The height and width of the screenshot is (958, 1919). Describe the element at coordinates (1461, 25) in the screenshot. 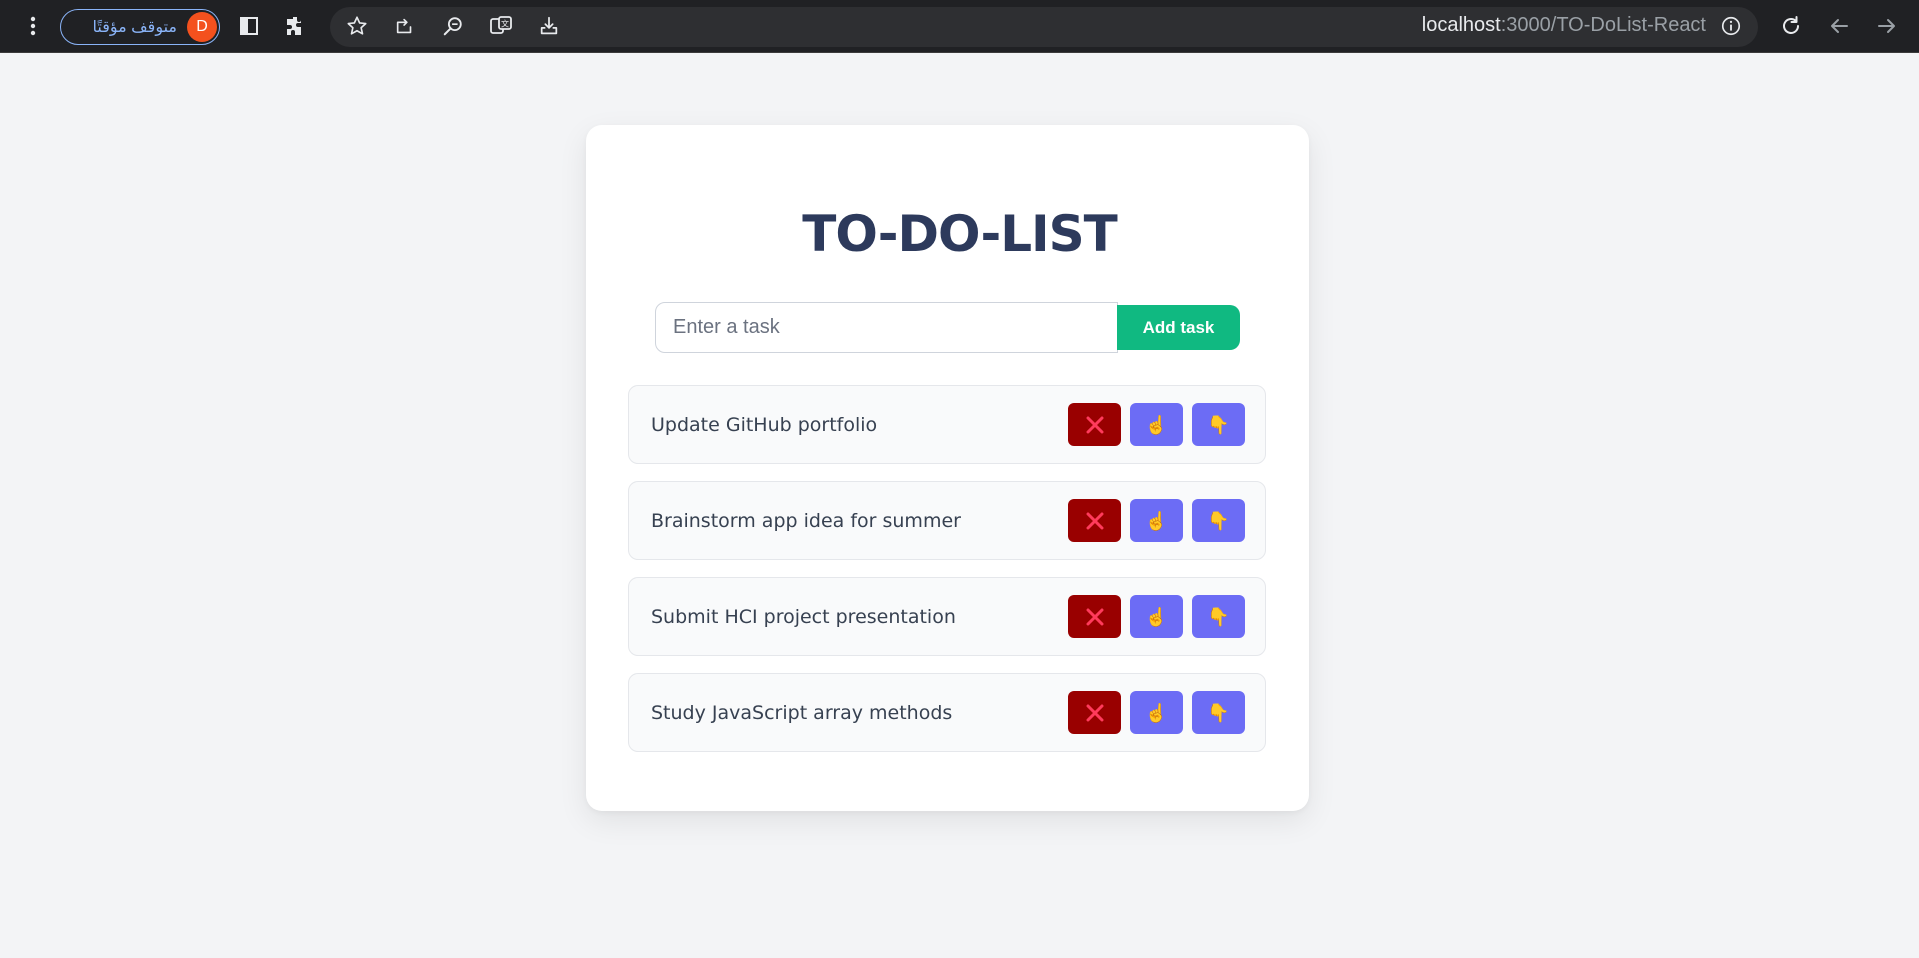

I see `url-host: localhost` at that location.